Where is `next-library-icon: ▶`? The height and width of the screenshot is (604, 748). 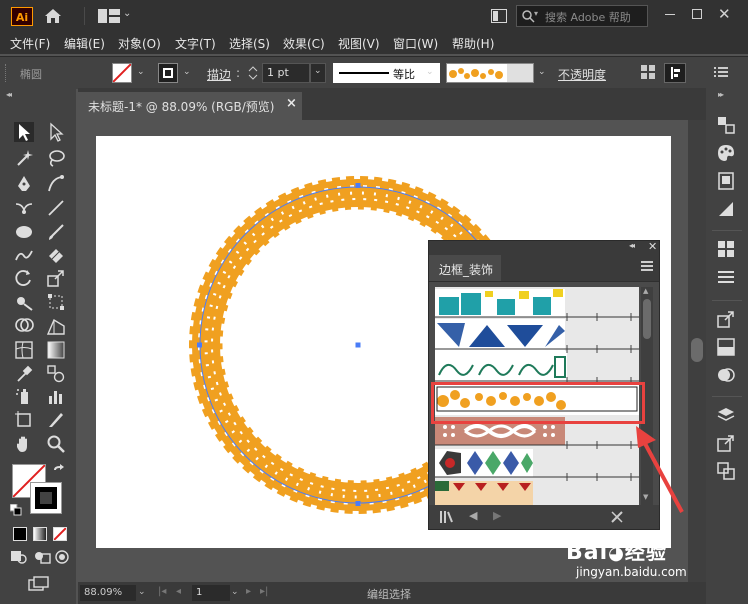
next-library-icon: ▶ is located at coordinates (497, 515).